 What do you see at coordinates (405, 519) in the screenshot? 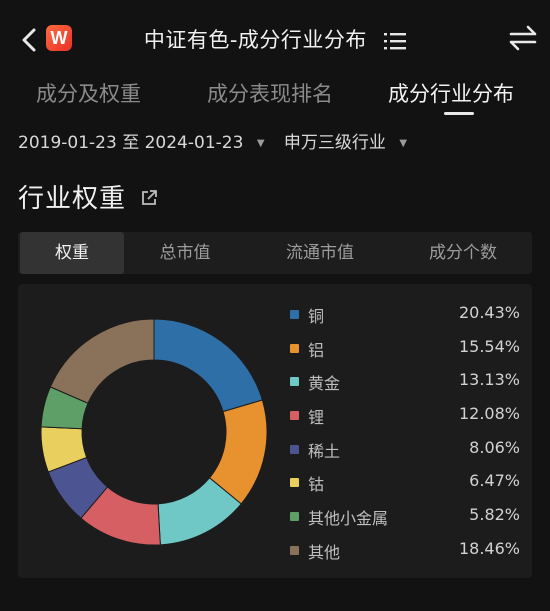
I see `legend-item: 其他小金属 5.82%` at bounding box center [405, 519].